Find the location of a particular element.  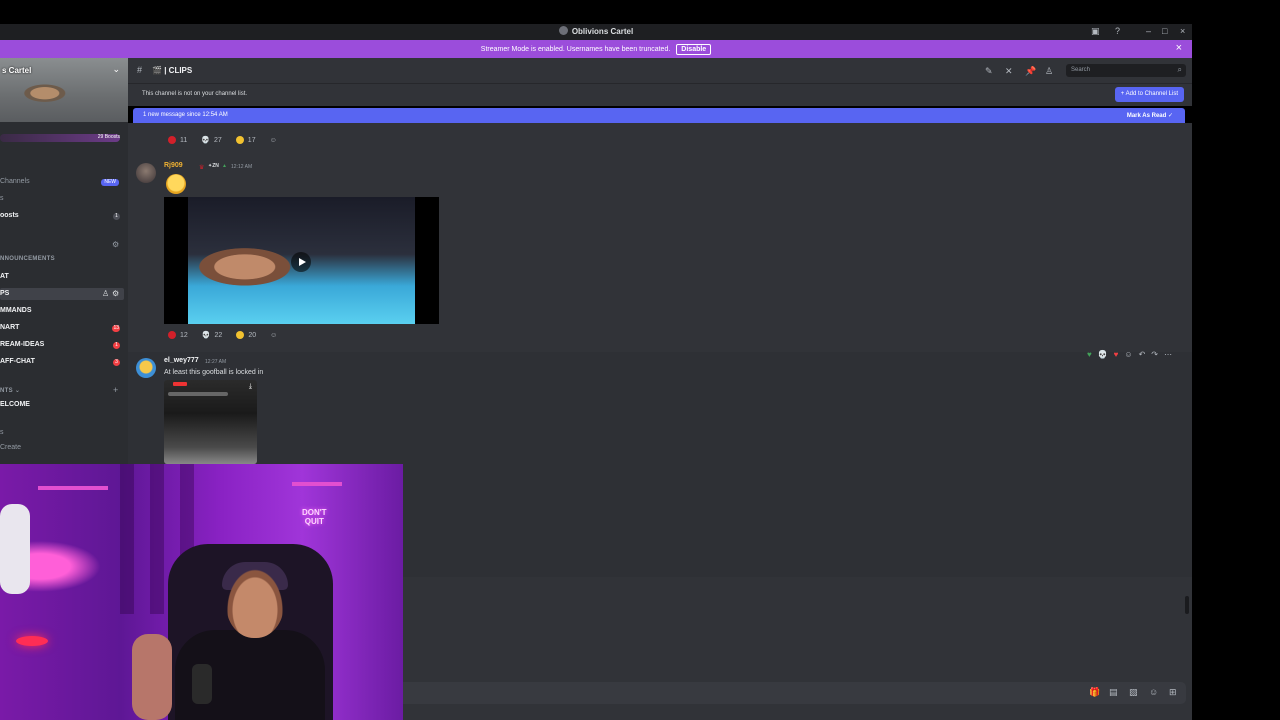

add-member-icon: ♙ is located at coordinates (105, 293).